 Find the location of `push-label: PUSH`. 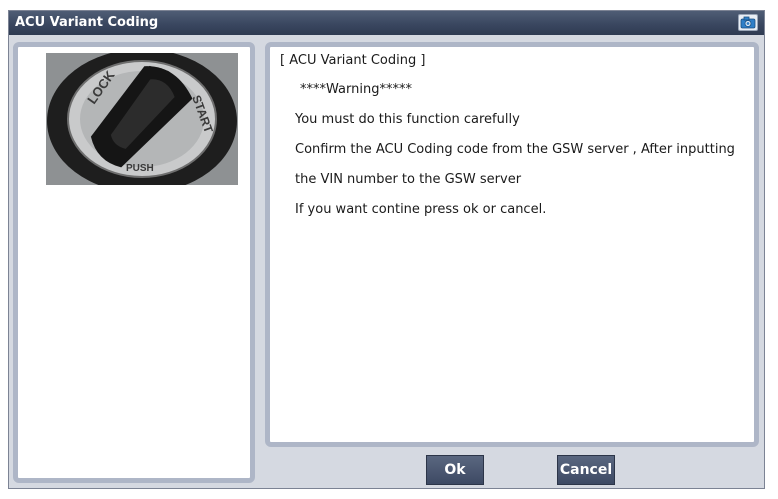

push-label: PUSH is located at coordinates (140, 168).